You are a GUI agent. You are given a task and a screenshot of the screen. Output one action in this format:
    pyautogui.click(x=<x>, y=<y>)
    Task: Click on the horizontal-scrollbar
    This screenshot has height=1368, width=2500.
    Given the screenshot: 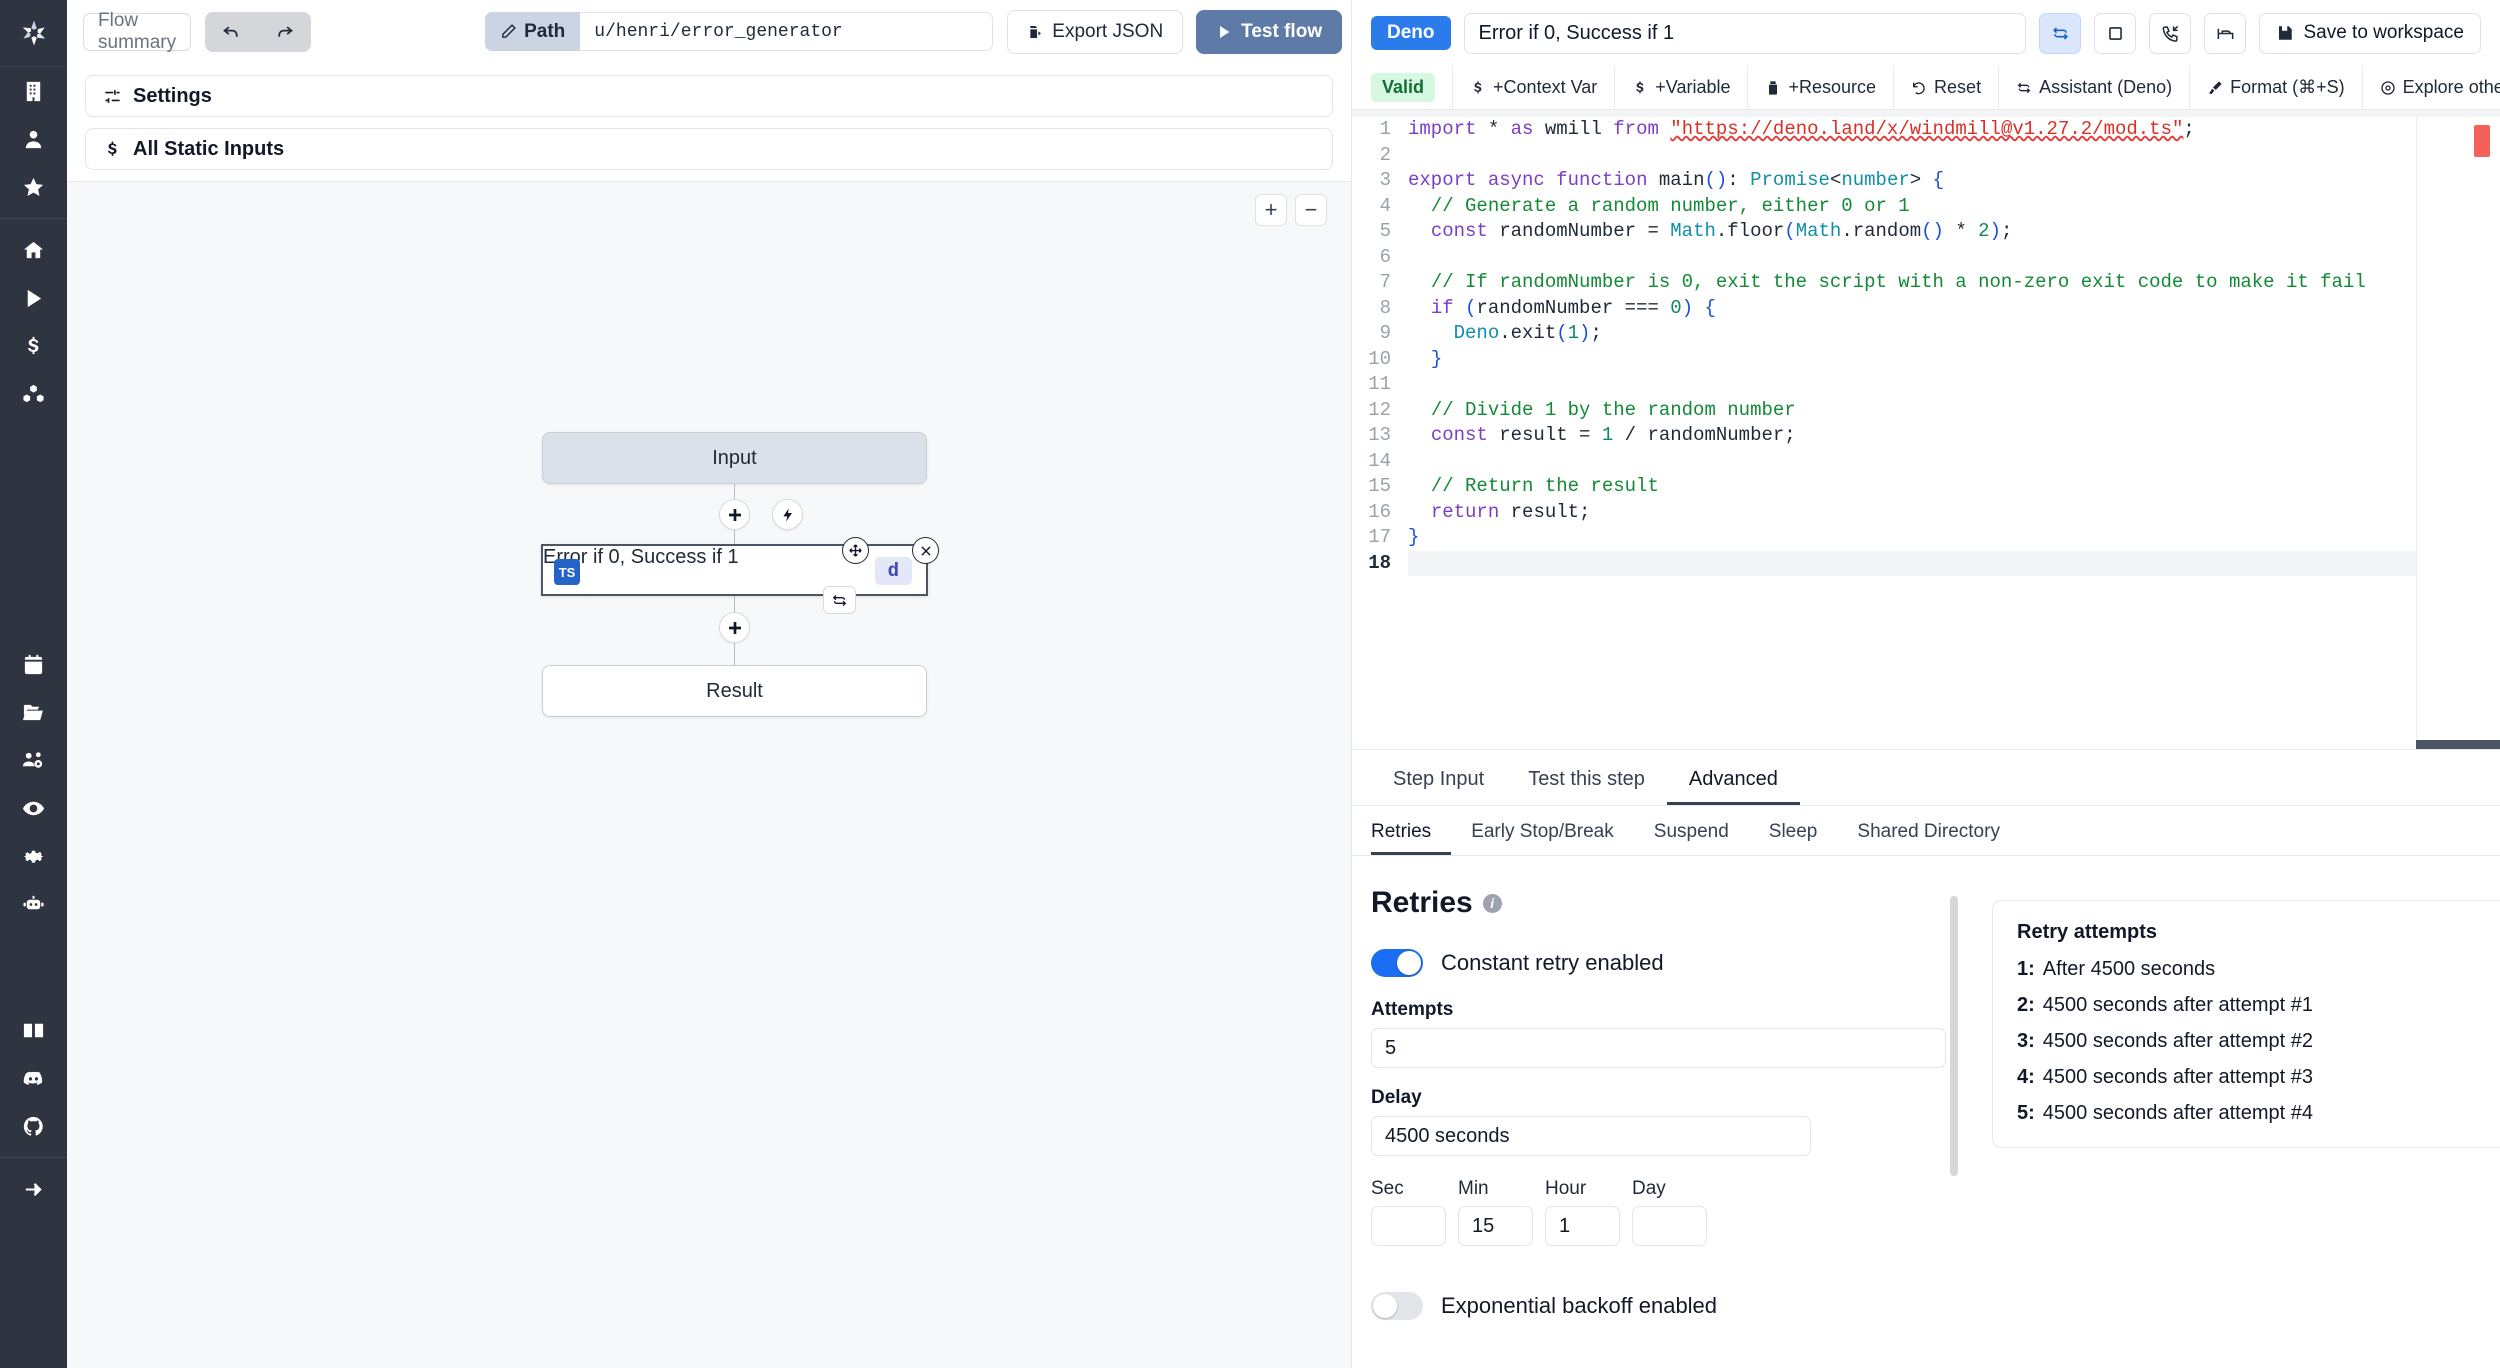 What is the action you would take?
    pyautogui.click(x=2458, y=744)
    